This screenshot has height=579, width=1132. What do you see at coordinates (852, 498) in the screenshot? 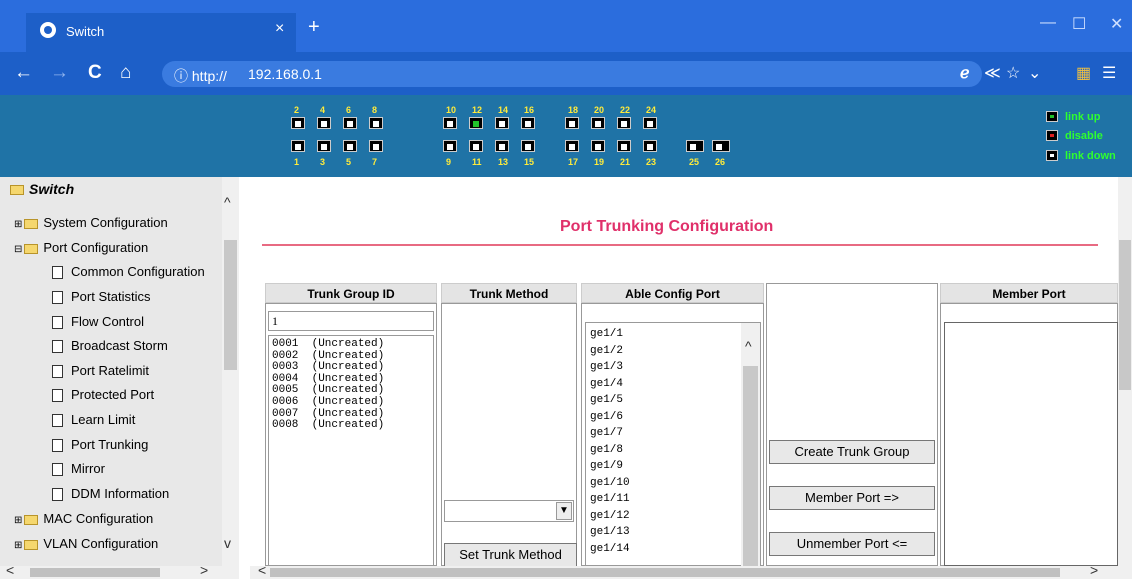
I see `member-port-button: Member Port =>` at bounding box center [852, 498].